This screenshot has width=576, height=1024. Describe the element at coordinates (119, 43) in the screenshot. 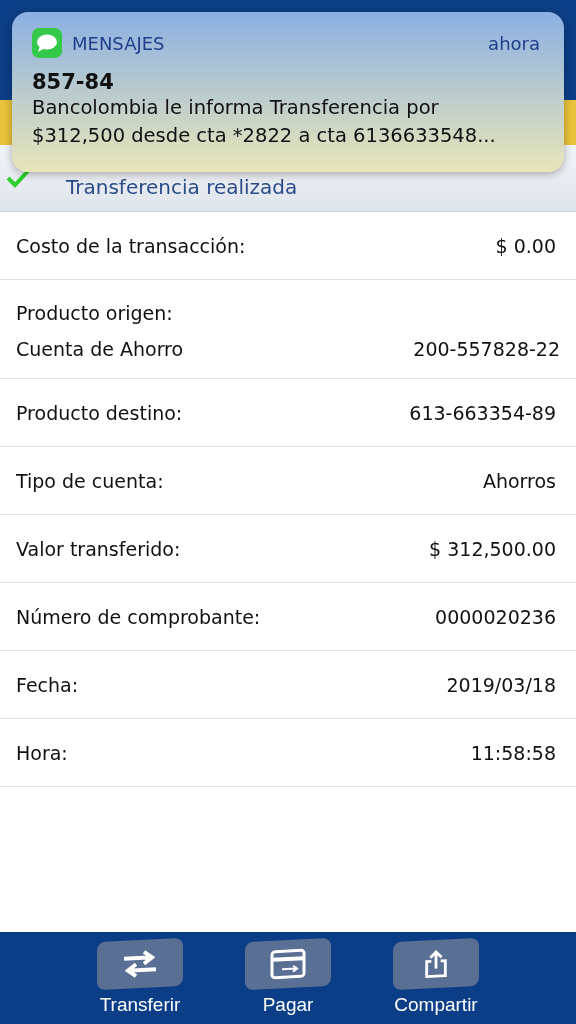

I see `app-name: MENSAJES` at that location.